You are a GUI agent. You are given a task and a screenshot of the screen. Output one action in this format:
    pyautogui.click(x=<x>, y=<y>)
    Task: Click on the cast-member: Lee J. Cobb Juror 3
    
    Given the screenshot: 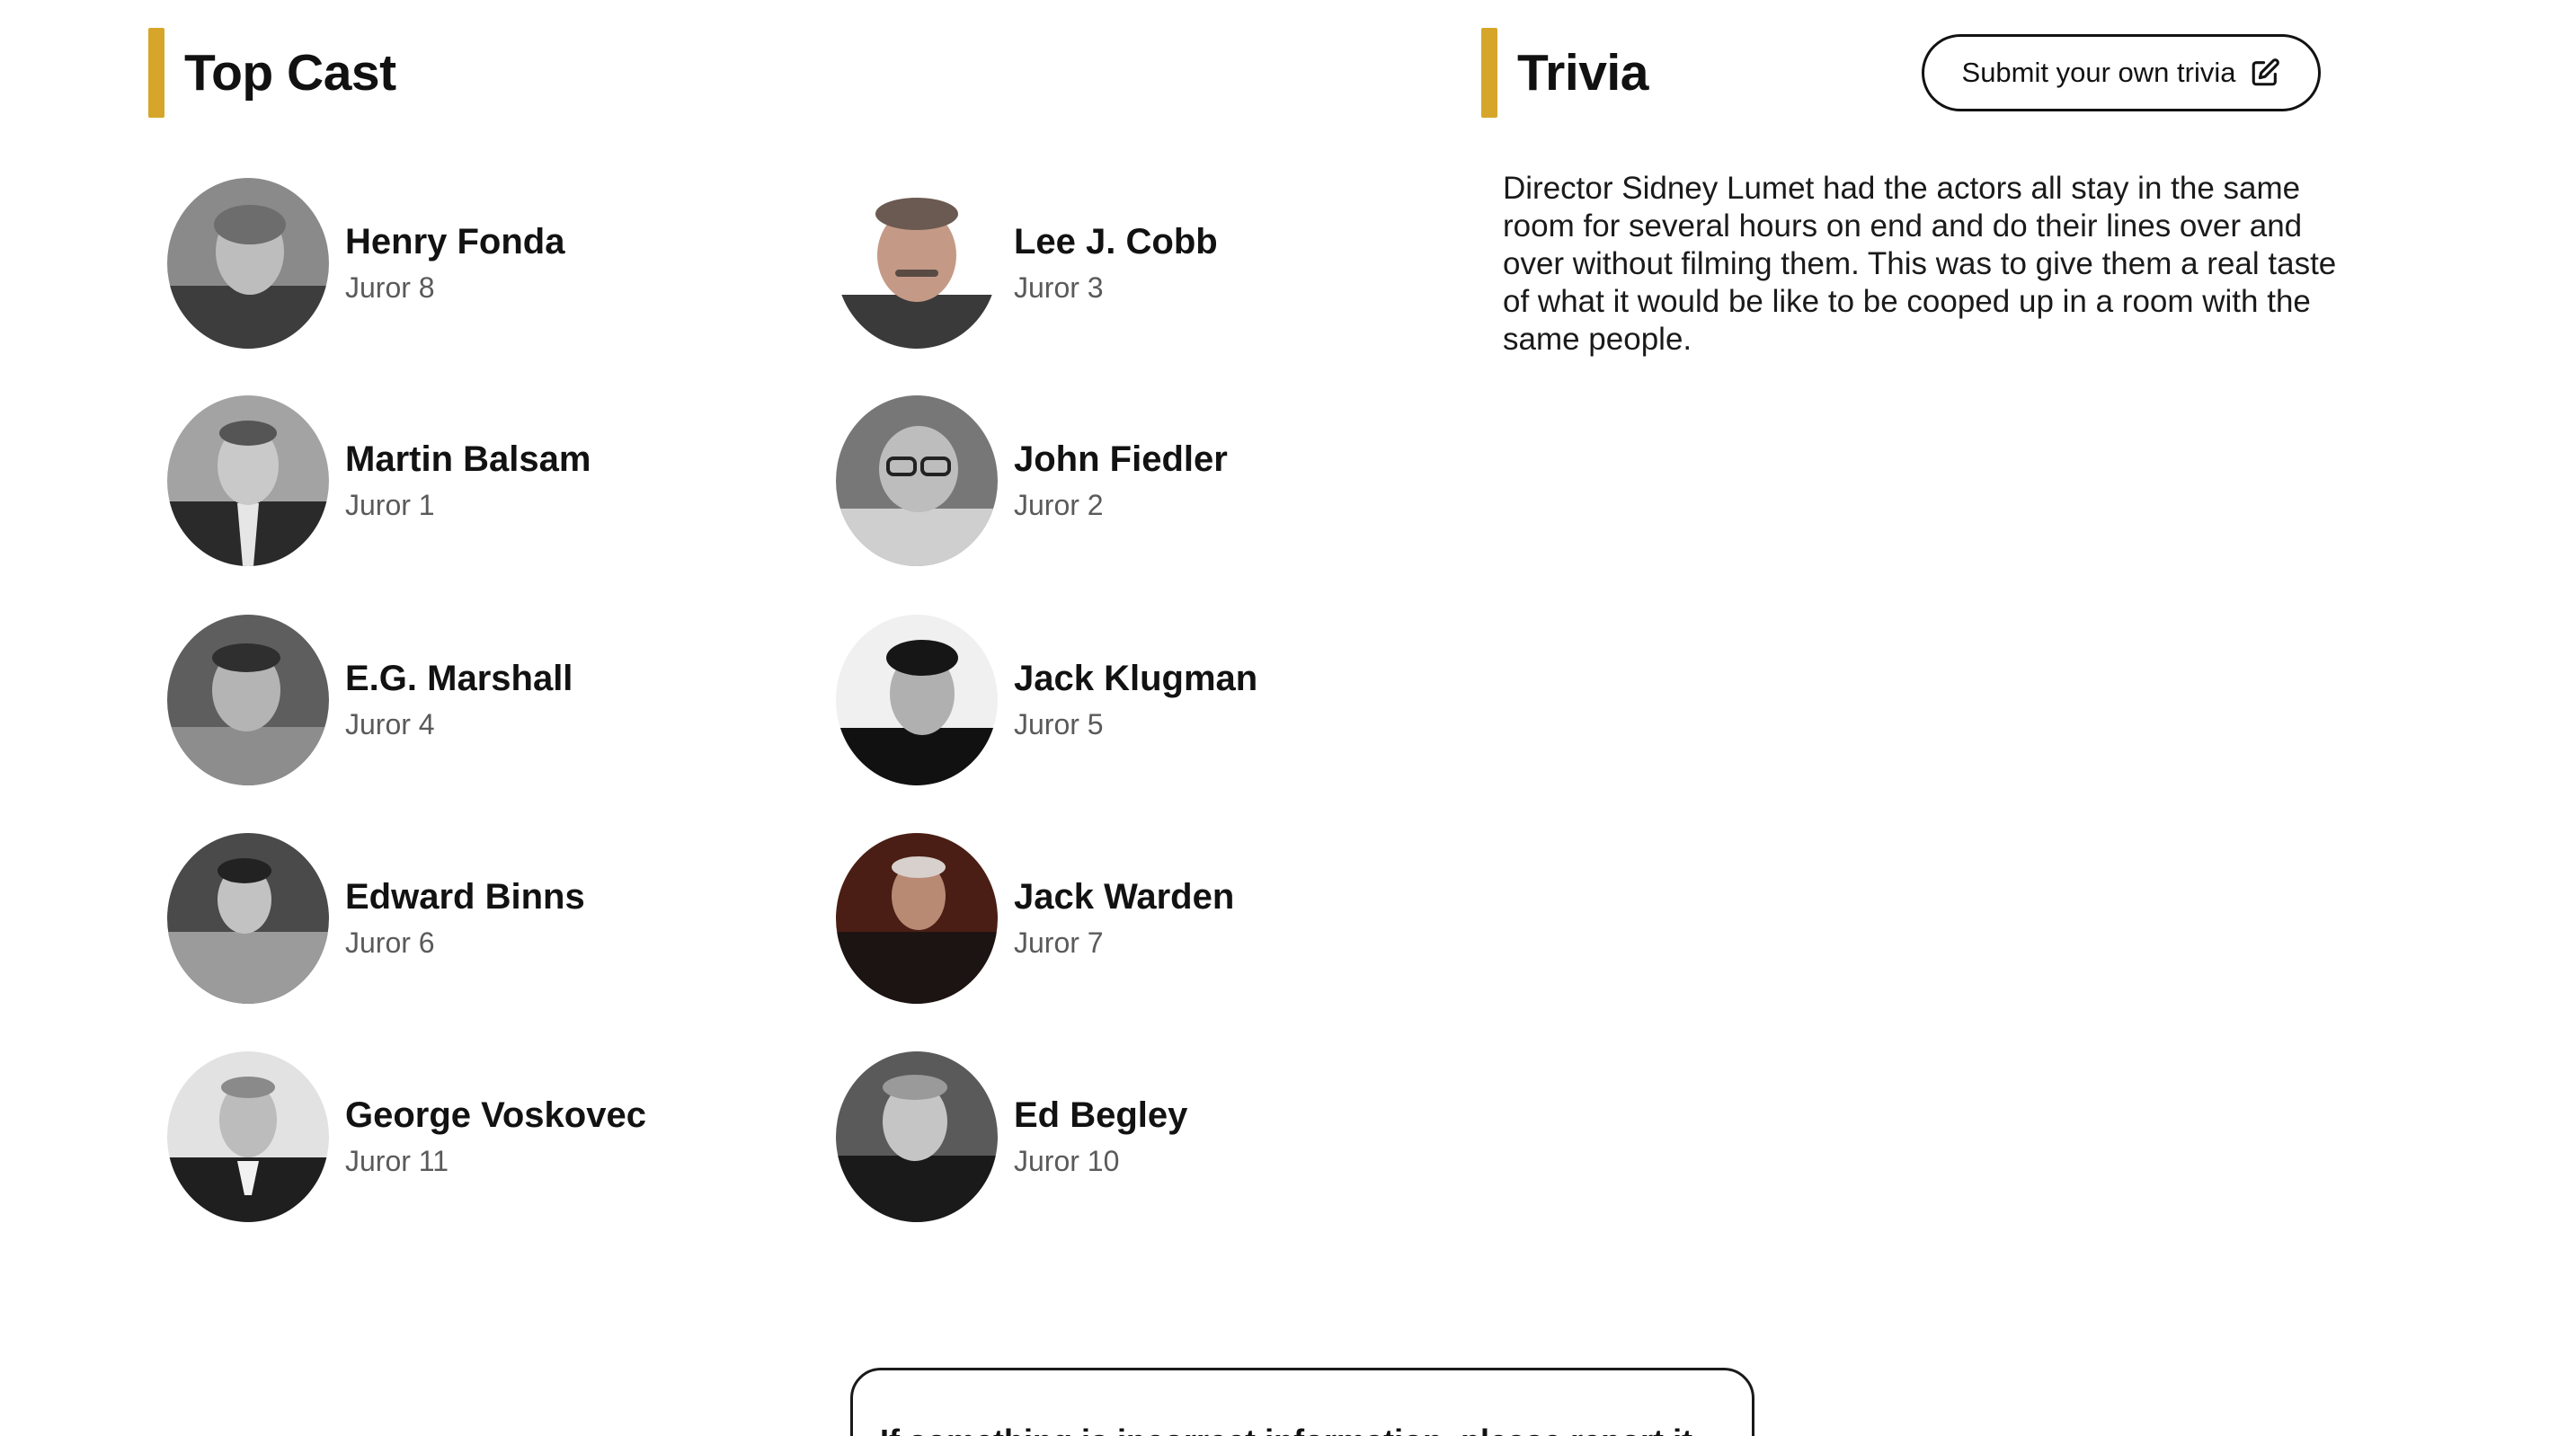 What is the action you would take?
    pyautogui.click(x=1027, y=264)
    